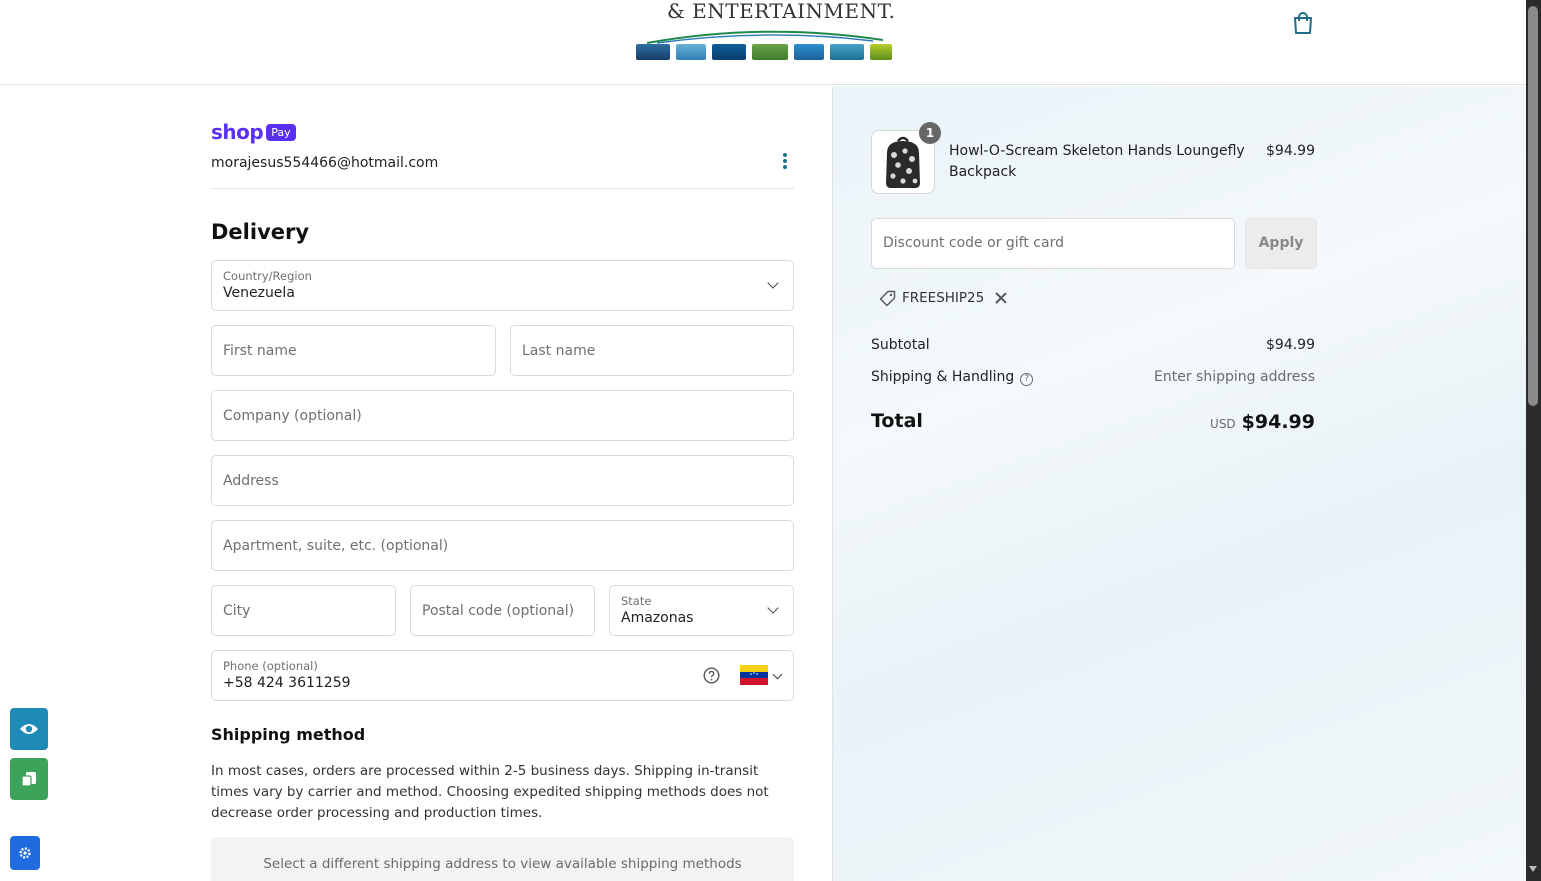  I want to click on remove-discount-icon, so click(1001, 298).